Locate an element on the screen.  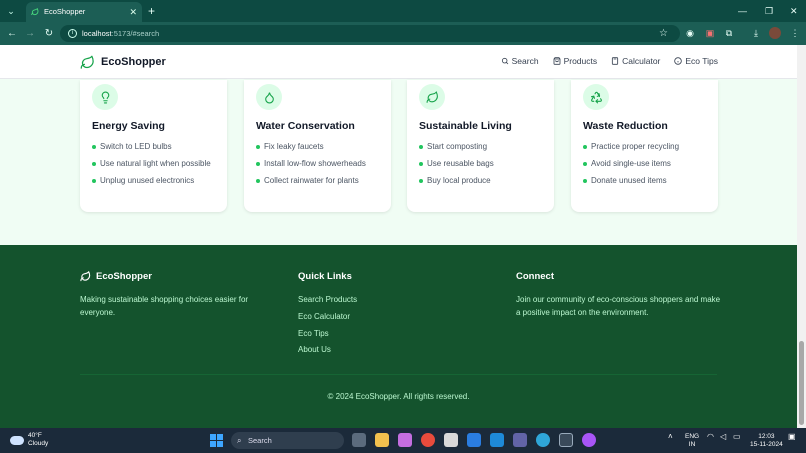
new-tab-icon: + is located at coordinates (151, 11).